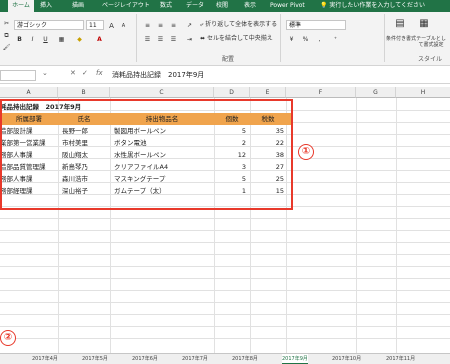 The width and height of the screenshot is (450, 364). What do you see at coordinates (145, 359) in the screenshot?
I see `sheet-tab: 2017年6月` at bounding box center [145, 359].